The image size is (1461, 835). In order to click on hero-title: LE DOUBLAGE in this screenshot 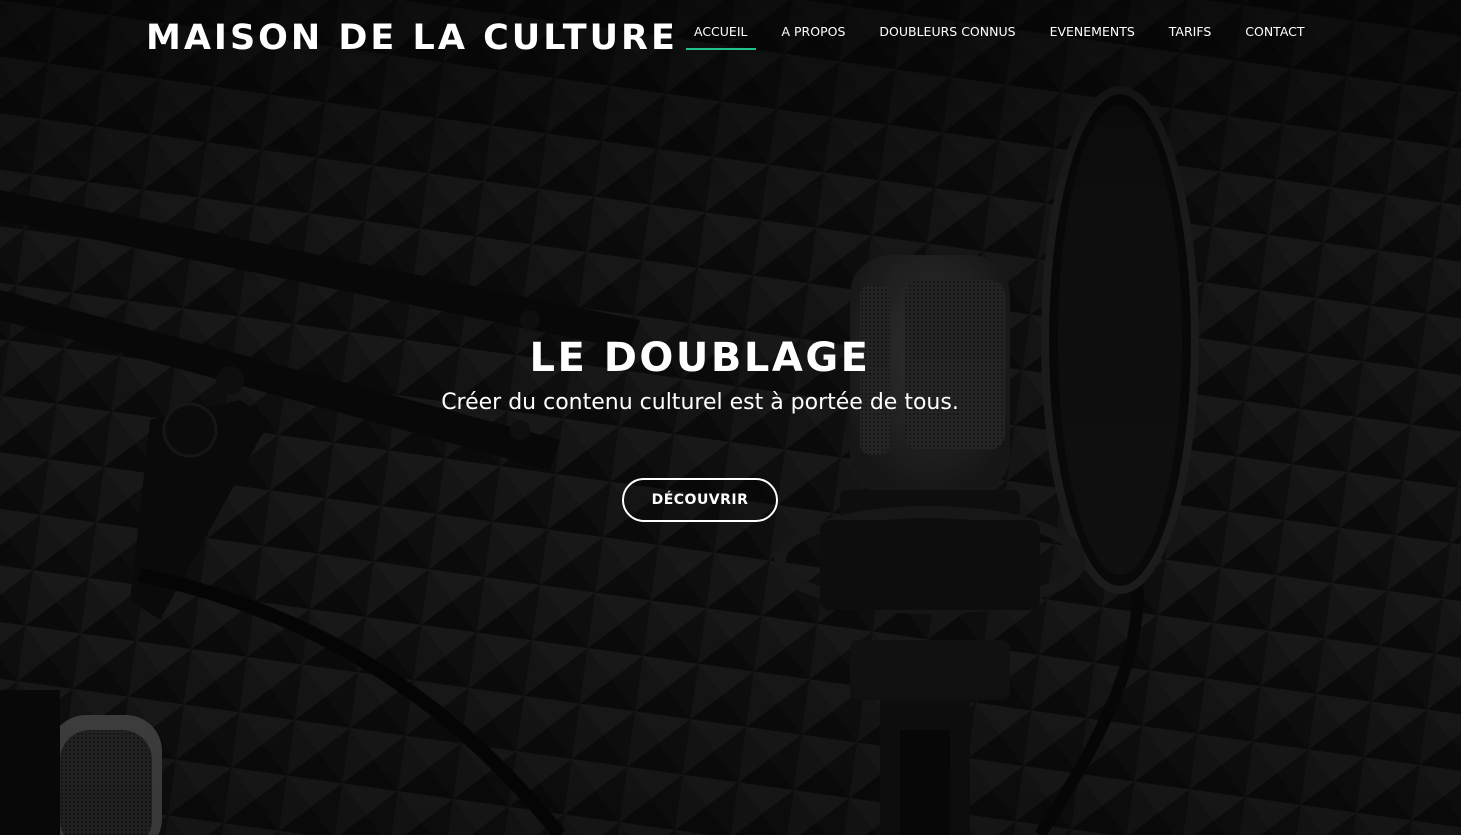, I will do `click(700, 358)`.